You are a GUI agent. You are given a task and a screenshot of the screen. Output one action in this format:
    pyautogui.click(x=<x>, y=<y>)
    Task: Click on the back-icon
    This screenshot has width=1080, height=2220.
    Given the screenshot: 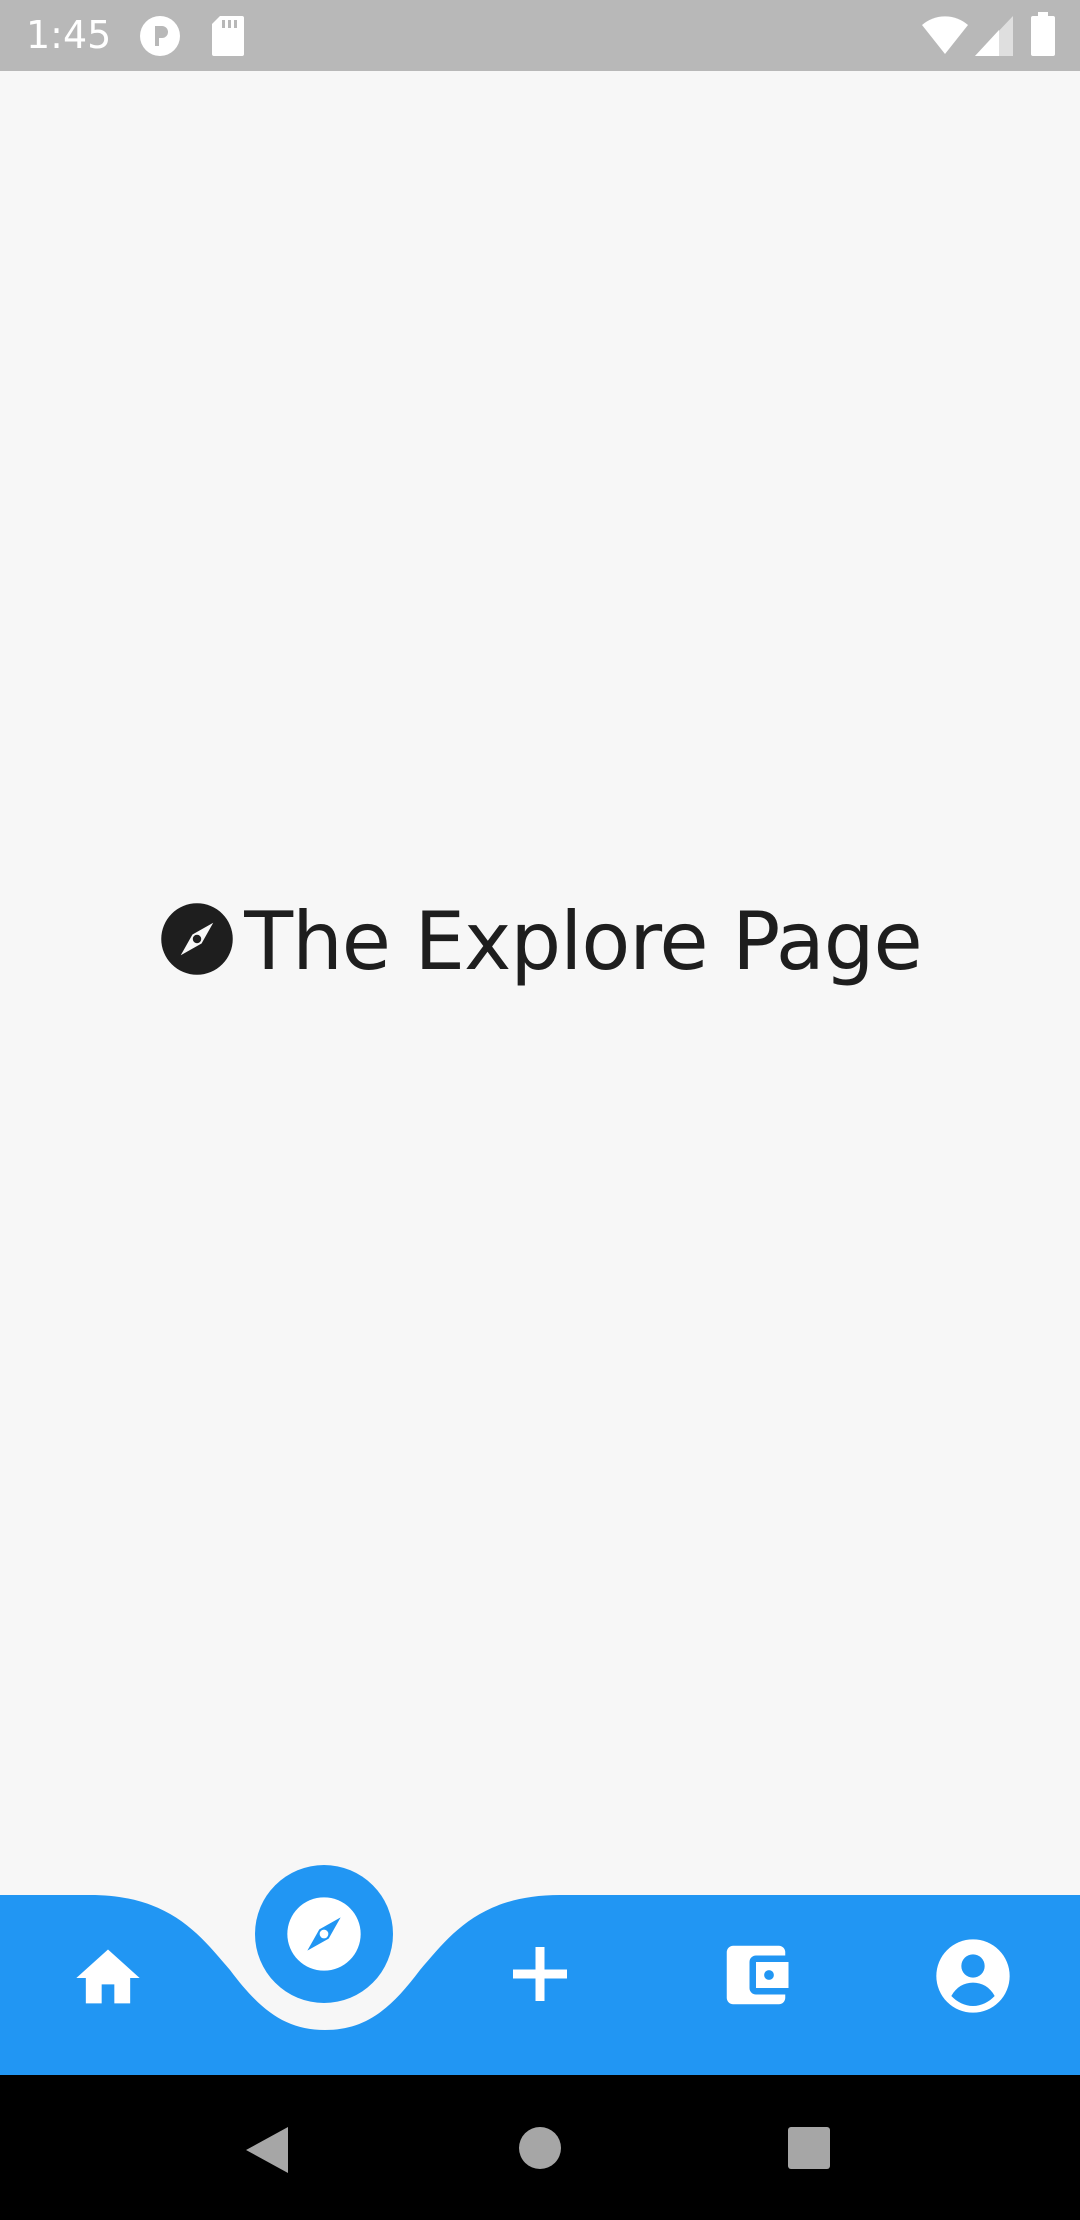 What is the action you would take?
    pyautogui.click(x=267, y=2153)
    